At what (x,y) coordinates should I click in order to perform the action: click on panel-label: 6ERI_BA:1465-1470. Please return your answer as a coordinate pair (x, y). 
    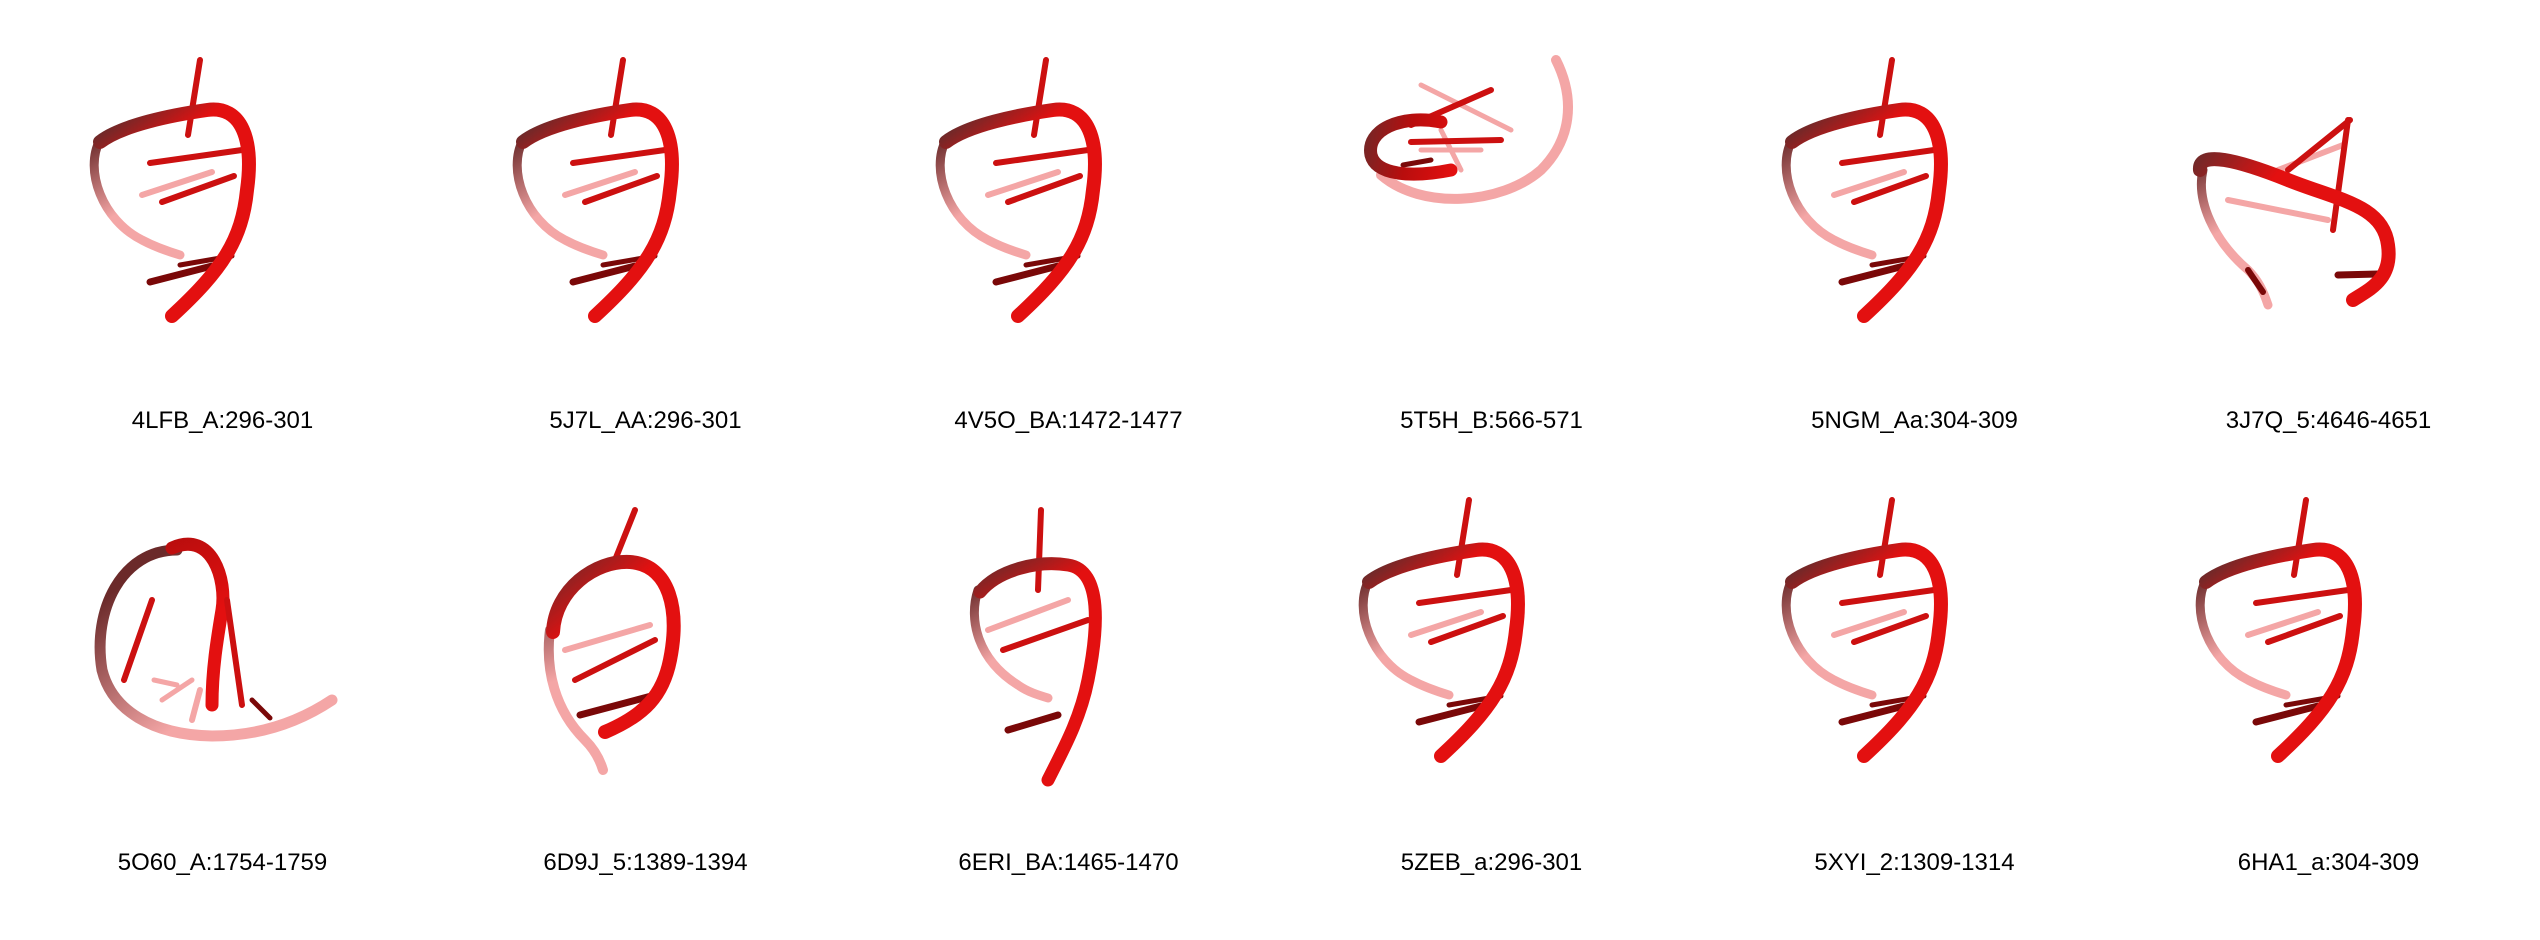
    Looking at the image, I should click on (1068, 862).